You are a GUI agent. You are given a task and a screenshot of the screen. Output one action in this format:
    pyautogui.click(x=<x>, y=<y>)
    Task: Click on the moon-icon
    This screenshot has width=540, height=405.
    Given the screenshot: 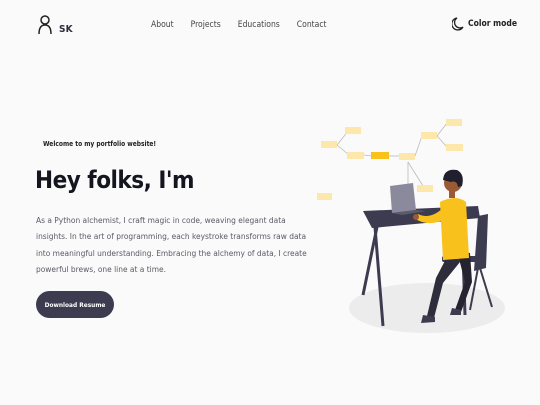 What is the action you would take?
    pyautogui.click(x=458, y=24)
    